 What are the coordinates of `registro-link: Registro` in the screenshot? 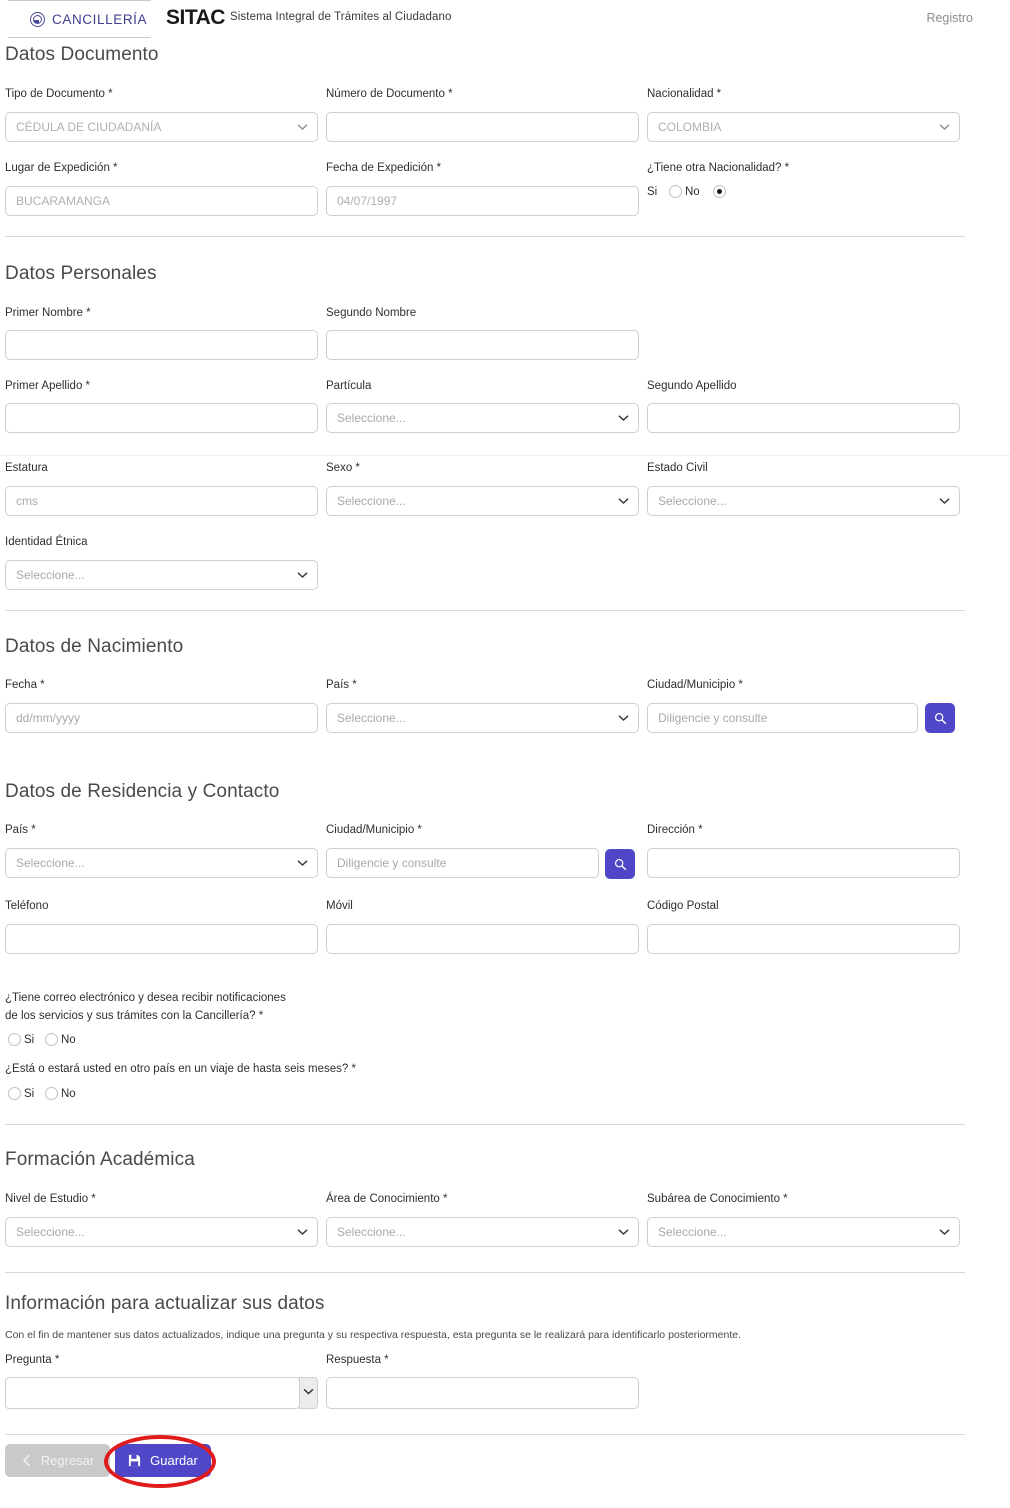 It's located at (949, 18).